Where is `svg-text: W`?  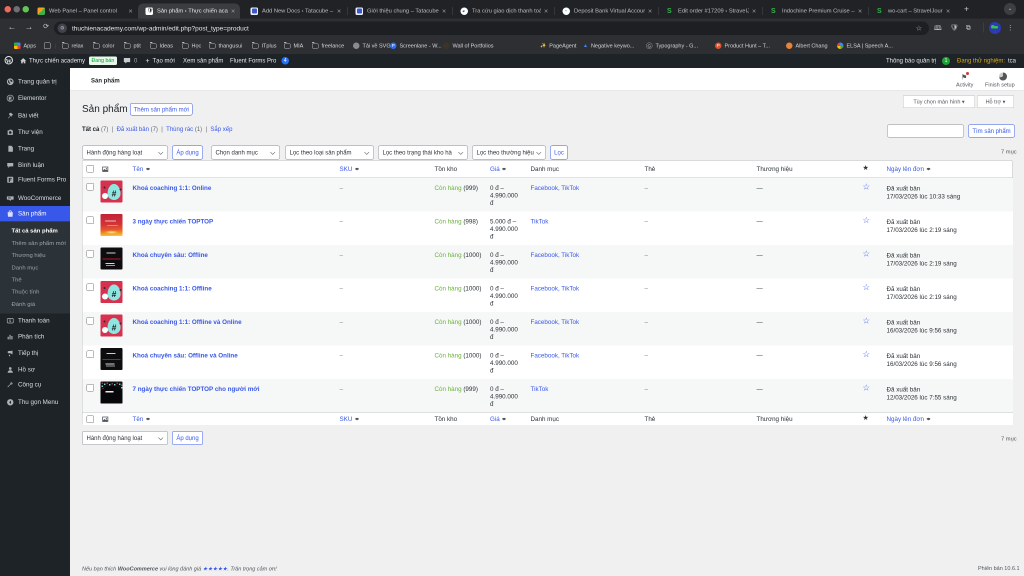 svg-text: W is located at coordinates (9, 198).